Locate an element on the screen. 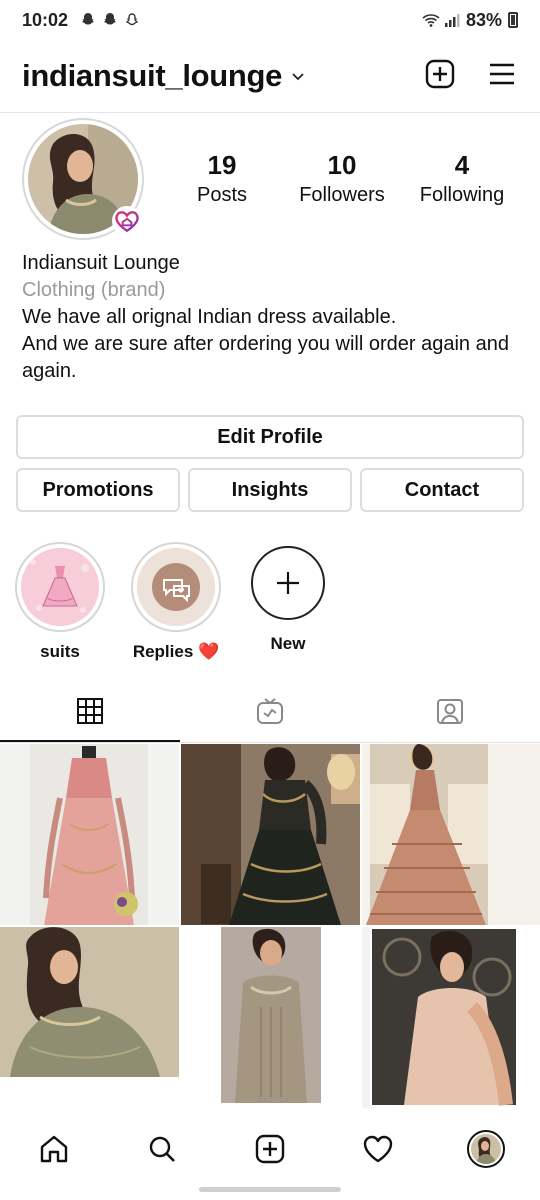 This screenshot has width=540, height=1200. new-post-icon is located at coordinates (440, 76).